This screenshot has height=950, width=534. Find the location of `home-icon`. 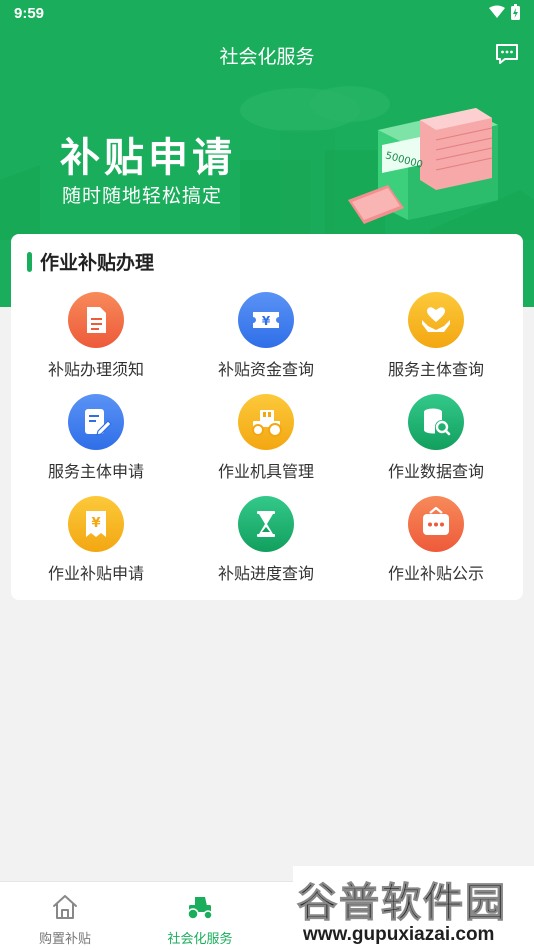

home-icon is located at coordinates (65, 907).